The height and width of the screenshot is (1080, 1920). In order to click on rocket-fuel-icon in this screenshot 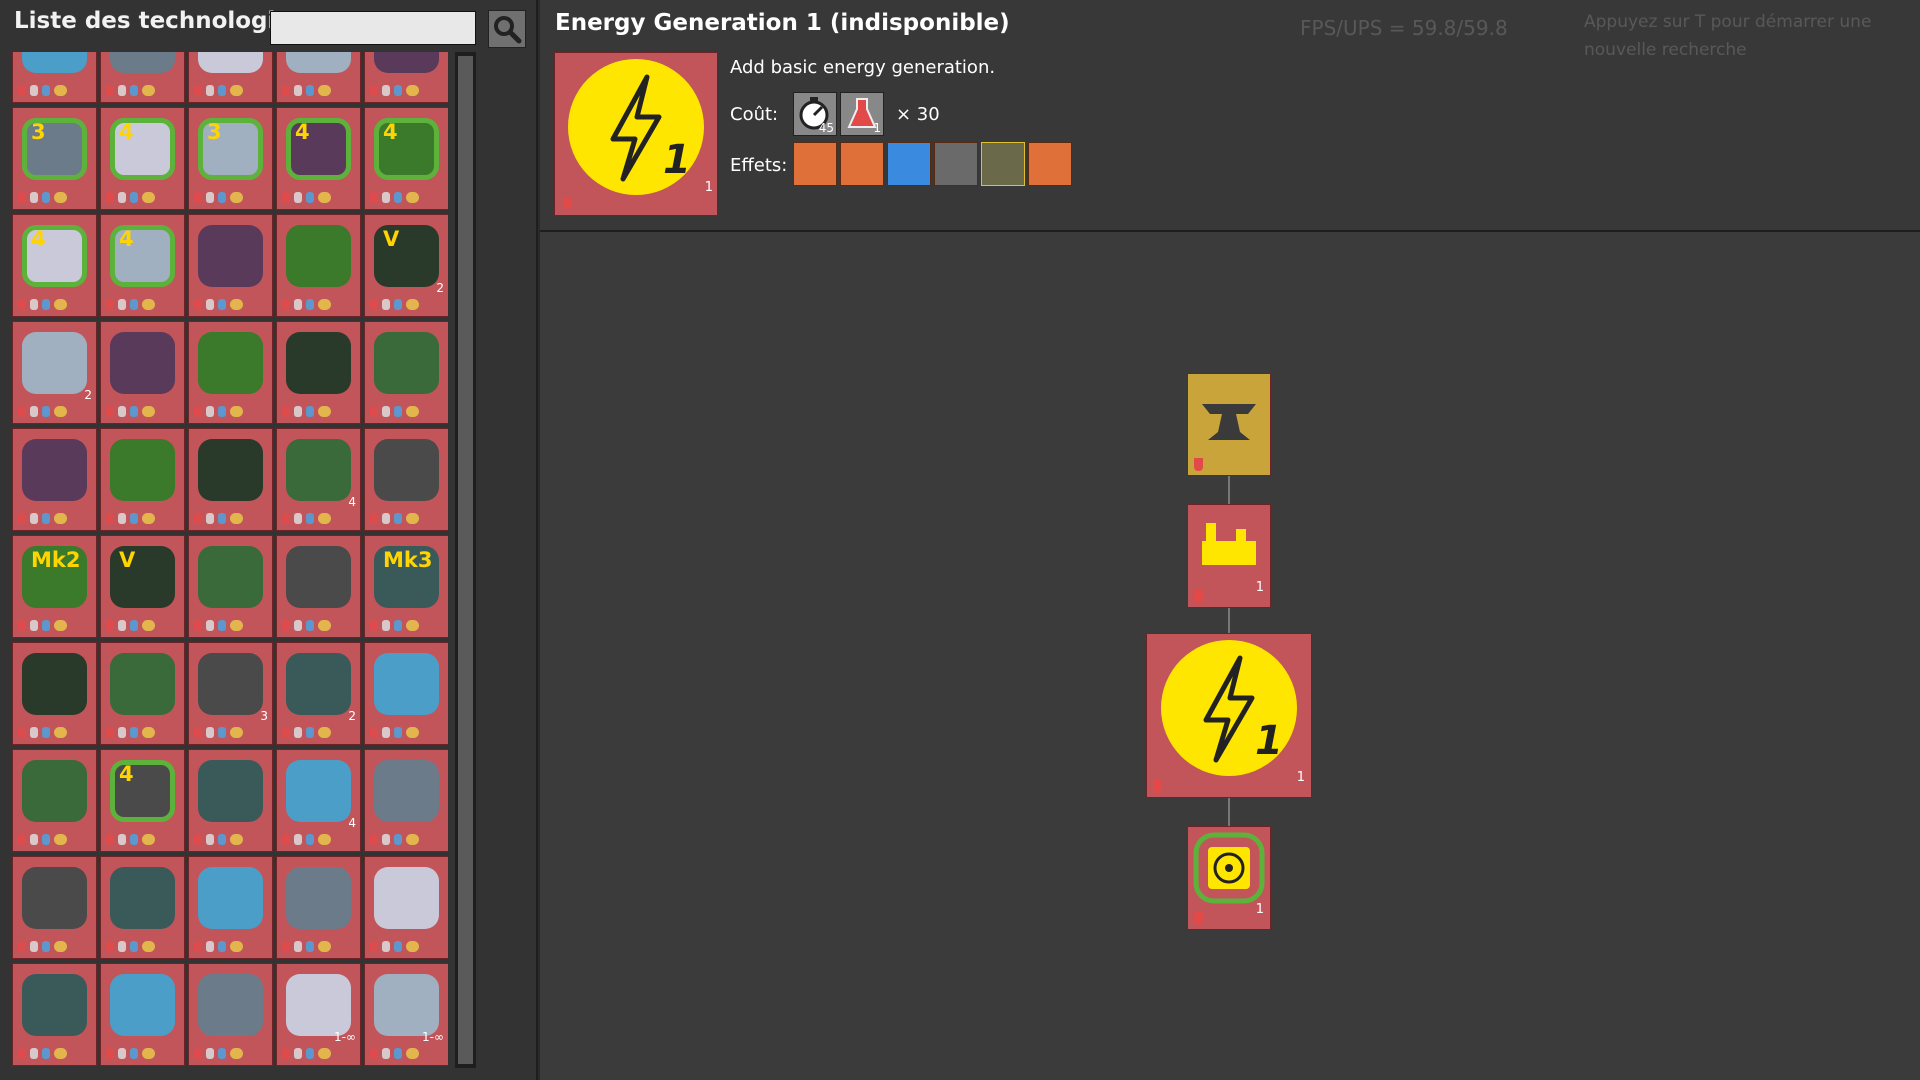, I will do `click(909, 164)`.